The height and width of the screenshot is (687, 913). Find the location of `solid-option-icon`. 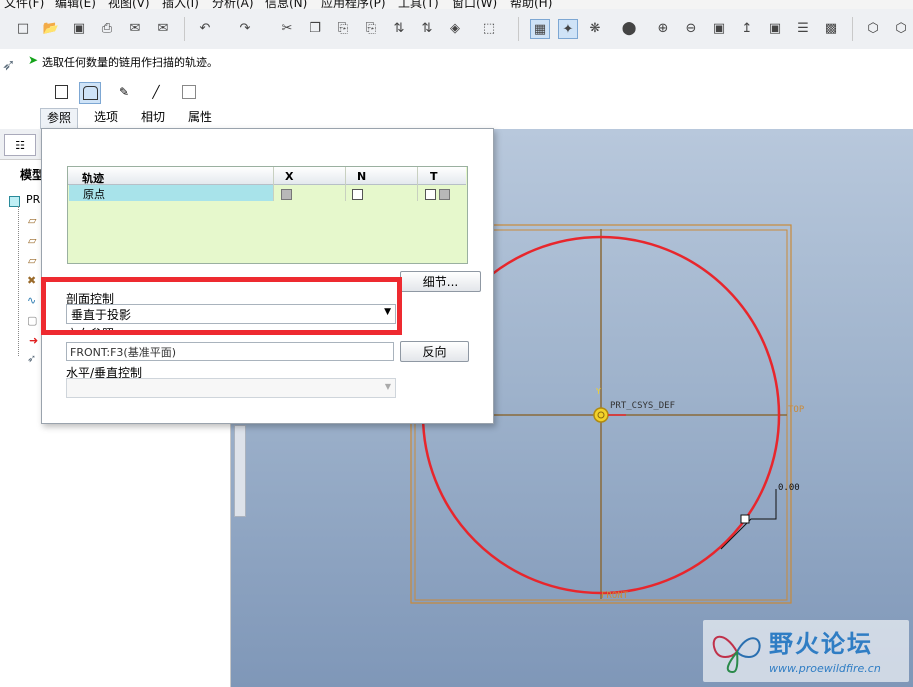

solid-option-icon is located at coordinates (61, 92).